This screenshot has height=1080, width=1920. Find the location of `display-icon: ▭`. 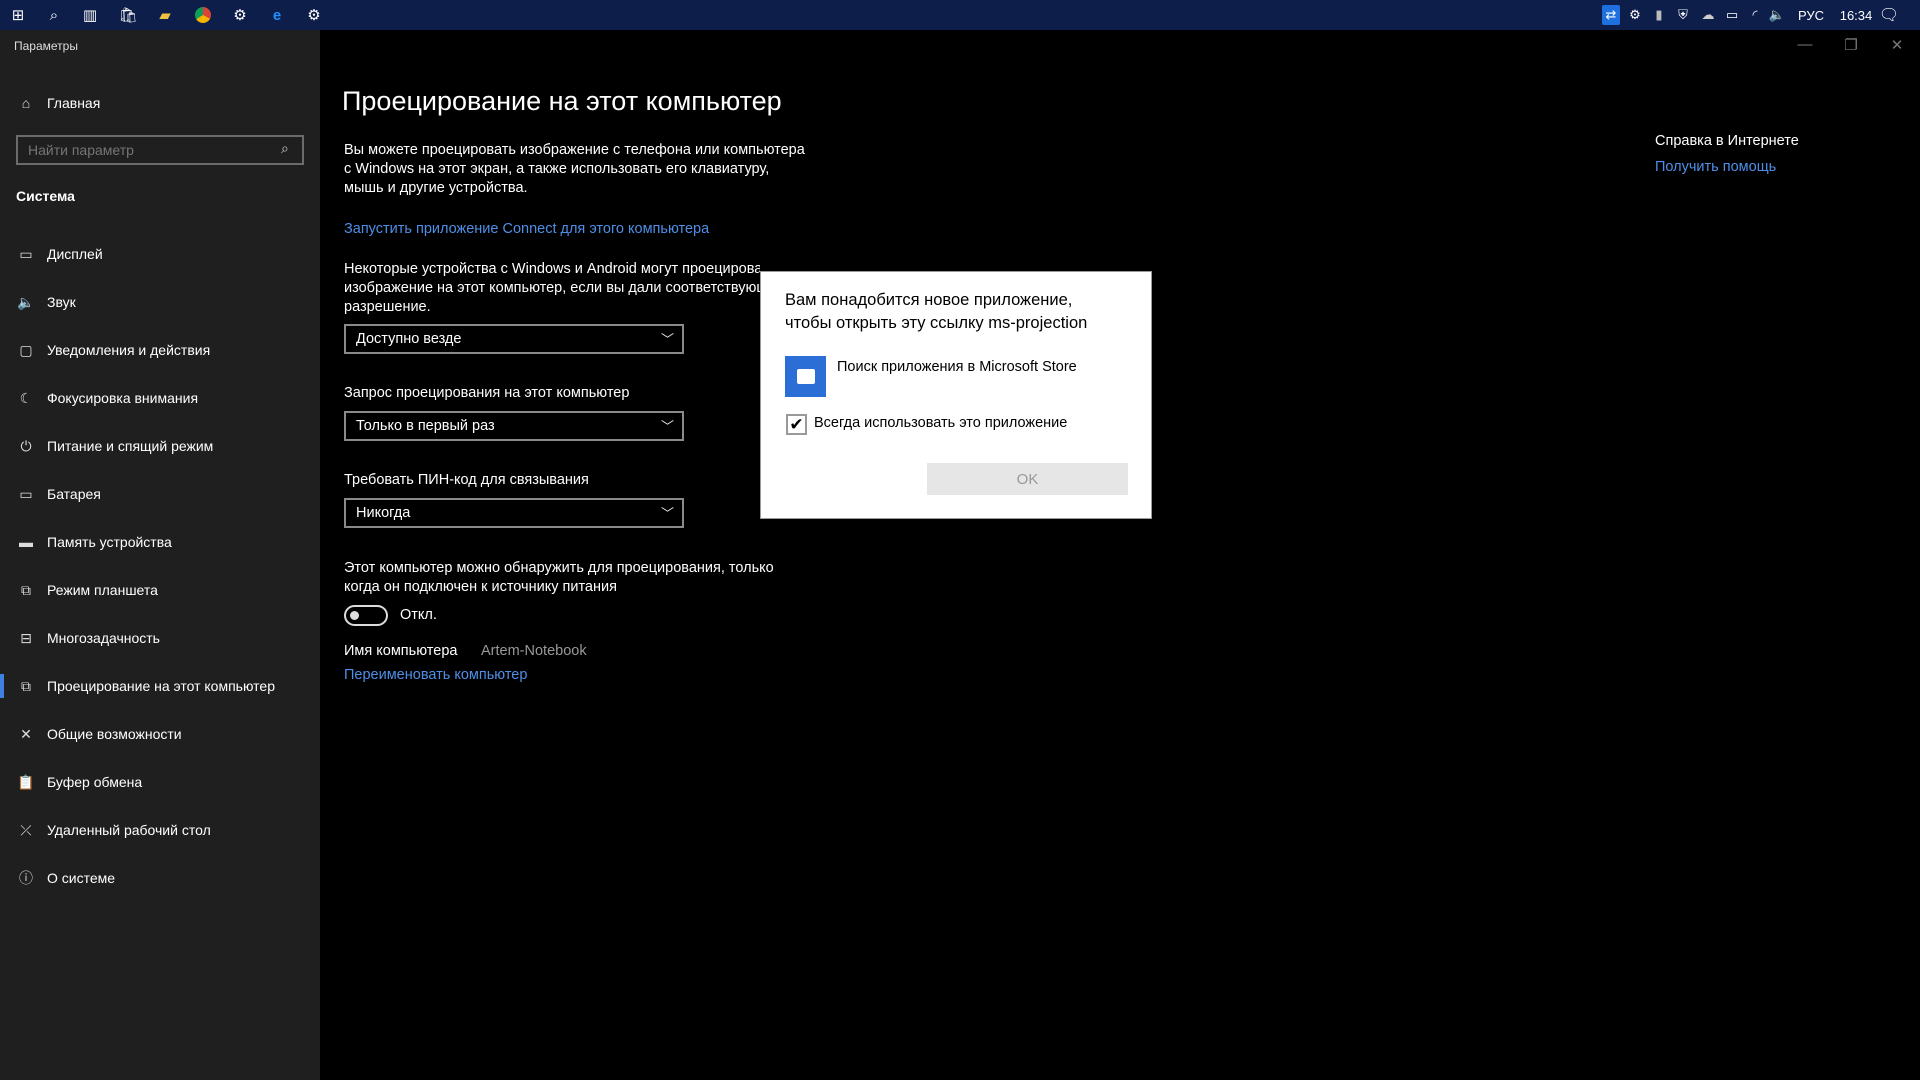

display-icon: ▭ is located at coordinates (26, 253).